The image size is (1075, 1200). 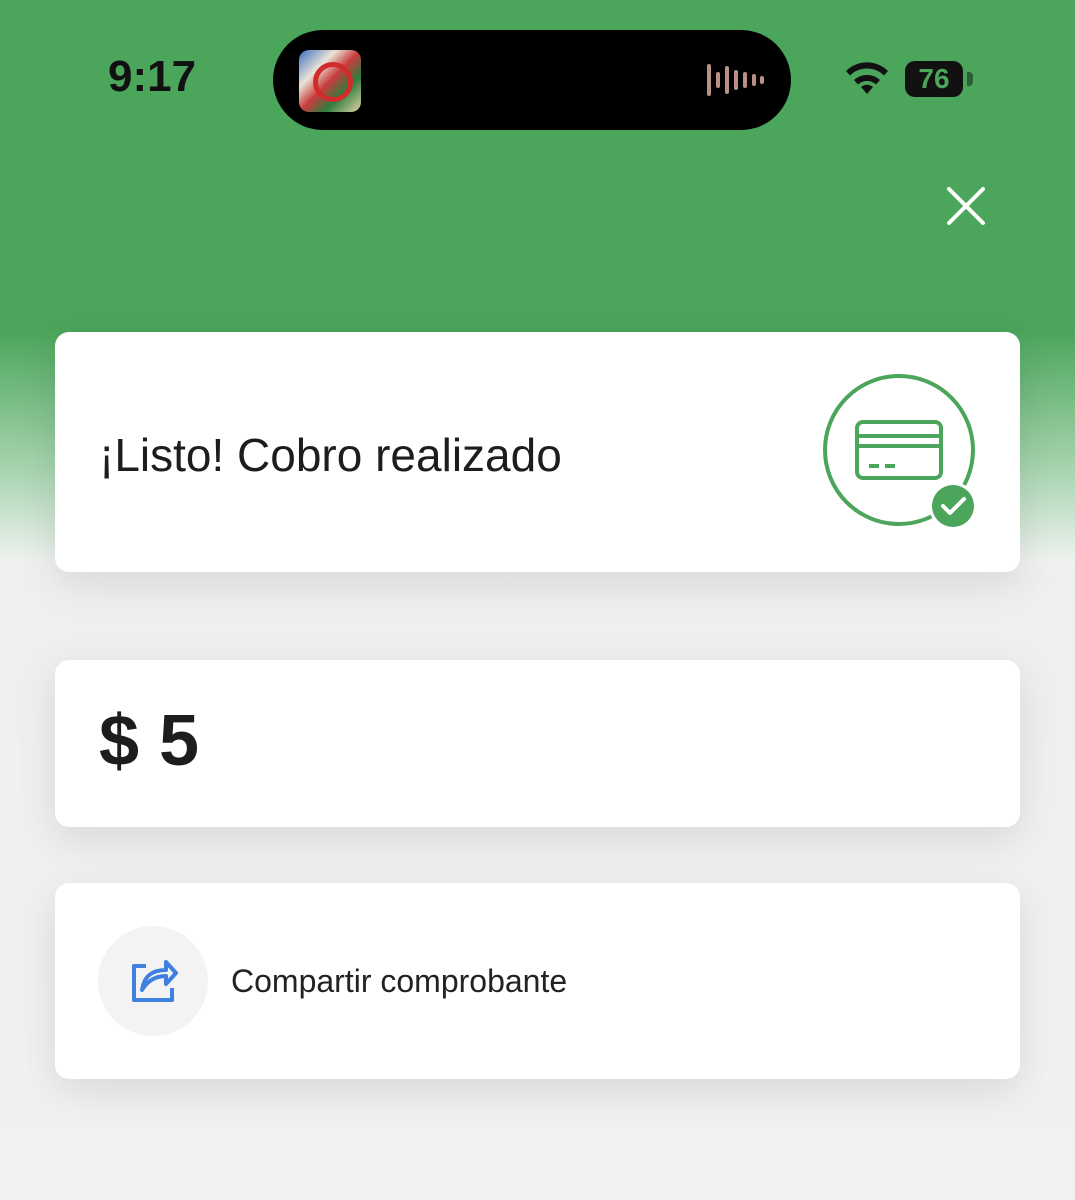 I want to click on card-check-icon, so click(x=900, y=452).